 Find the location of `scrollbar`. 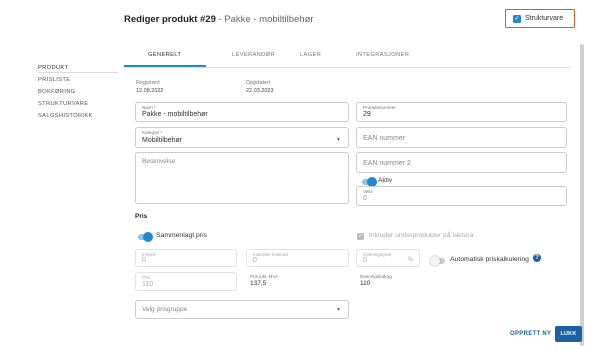

scrollbar is located at coordinates (582, 195).